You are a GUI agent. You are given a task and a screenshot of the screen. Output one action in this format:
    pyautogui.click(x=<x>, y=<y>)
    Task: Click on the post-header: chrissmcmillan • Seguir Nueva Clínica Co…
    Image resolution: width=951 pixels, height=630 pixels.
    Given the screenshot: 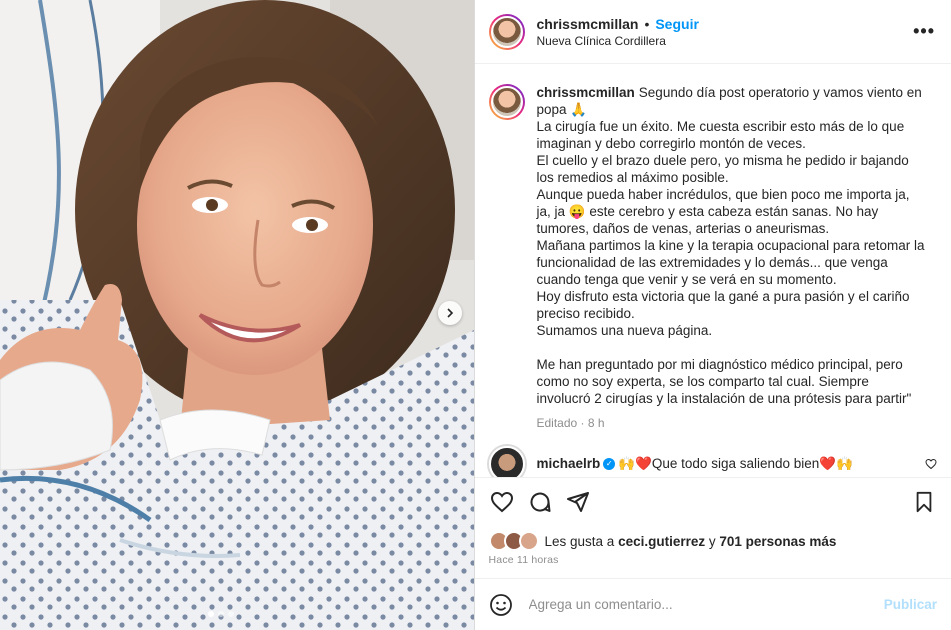 What is the action you would take?
    pyautogui.click(x=712, y=32)
    